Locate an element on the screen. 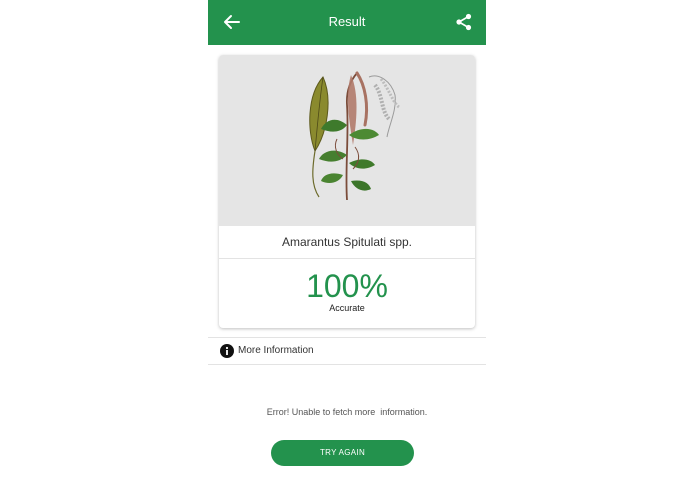 The height and width of the screenshot is (494, 695). app-bar: Result is located at coordinates (347, 22).